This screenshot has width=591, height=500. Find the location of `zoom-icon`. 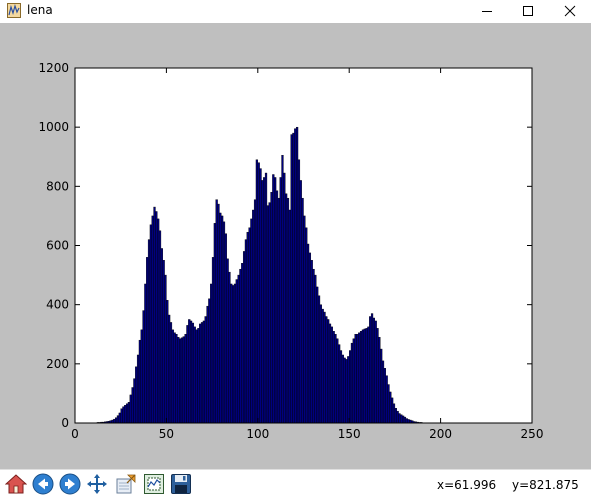

zoom-icon is located at coordinates (126, 486).